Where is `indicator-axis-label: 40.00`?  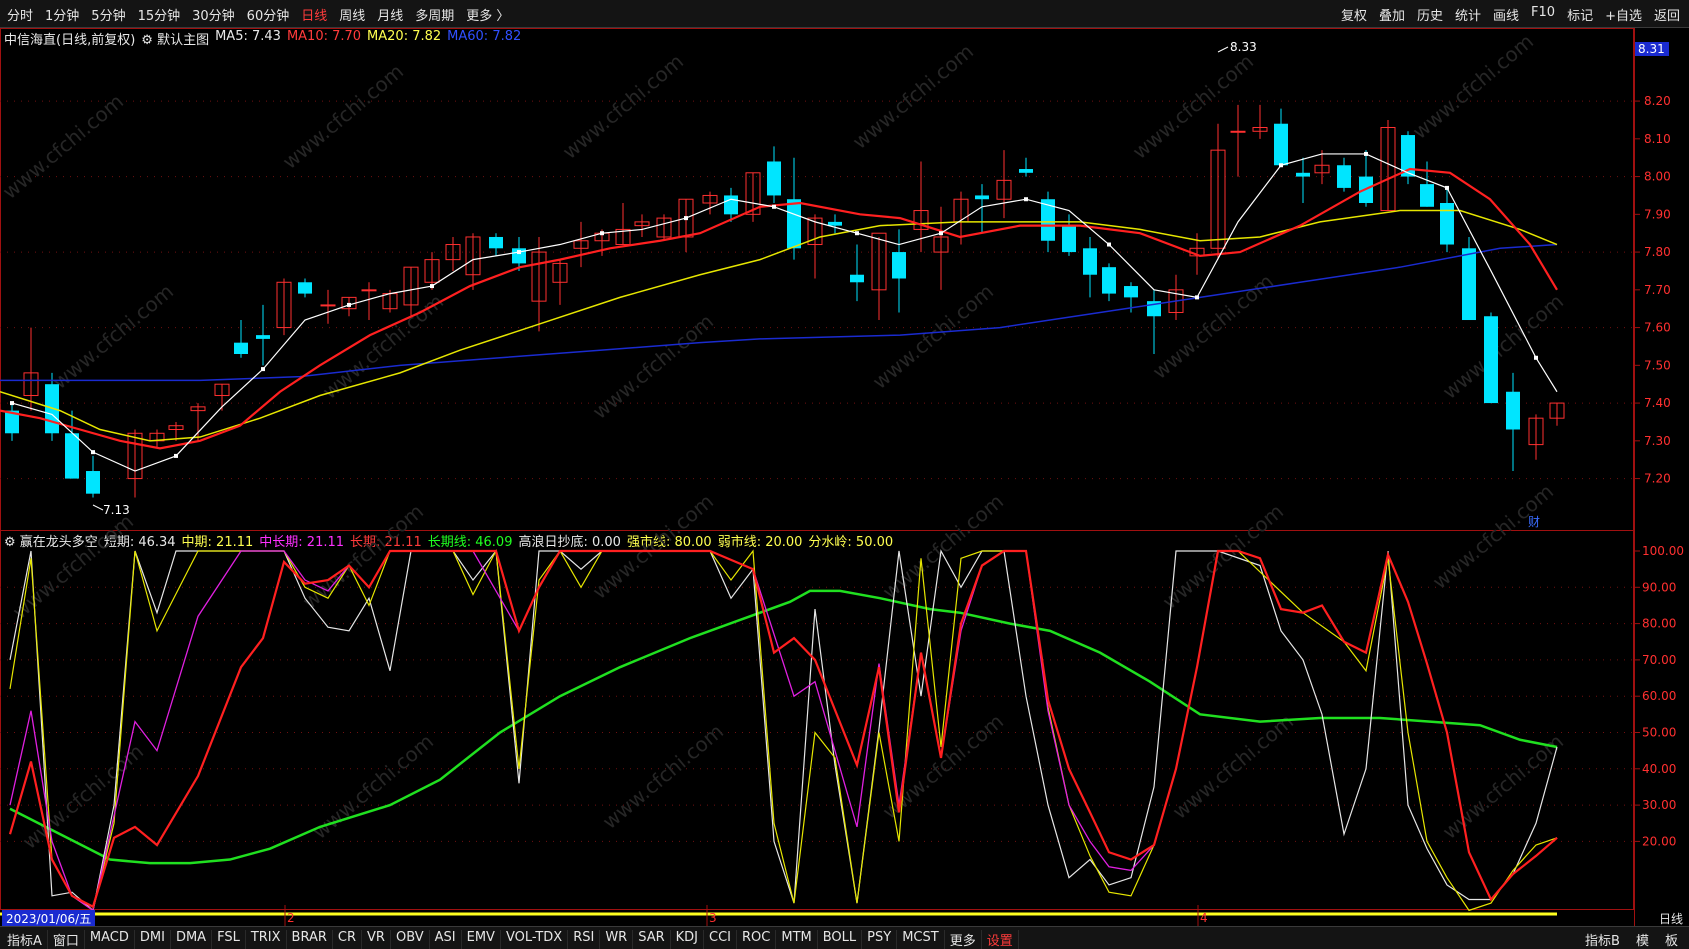
indicator-axis-label: 40.00 is located at coordinates (1659, 769).